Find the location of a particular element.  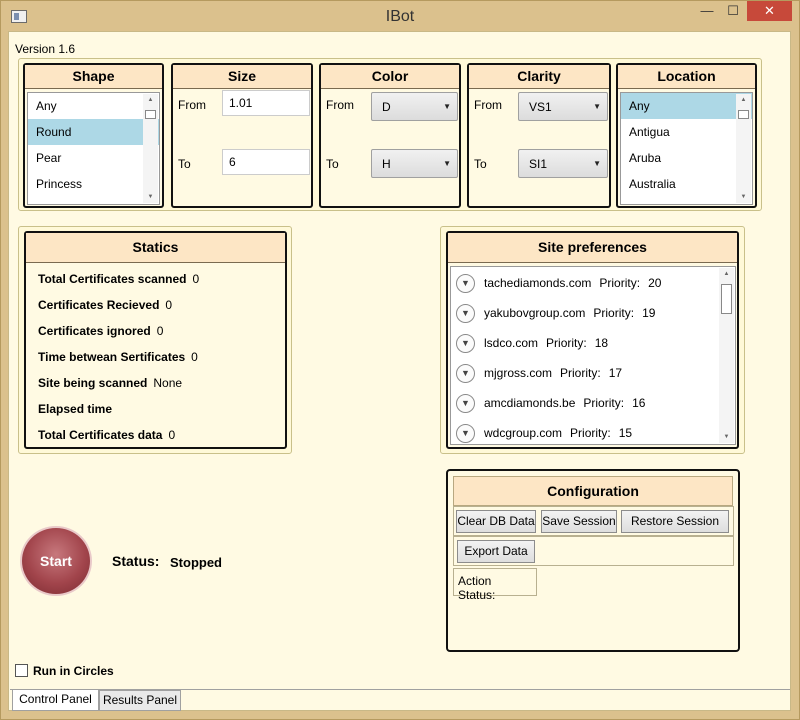

location-item-selected: Any is located at coordinates (686, 106).